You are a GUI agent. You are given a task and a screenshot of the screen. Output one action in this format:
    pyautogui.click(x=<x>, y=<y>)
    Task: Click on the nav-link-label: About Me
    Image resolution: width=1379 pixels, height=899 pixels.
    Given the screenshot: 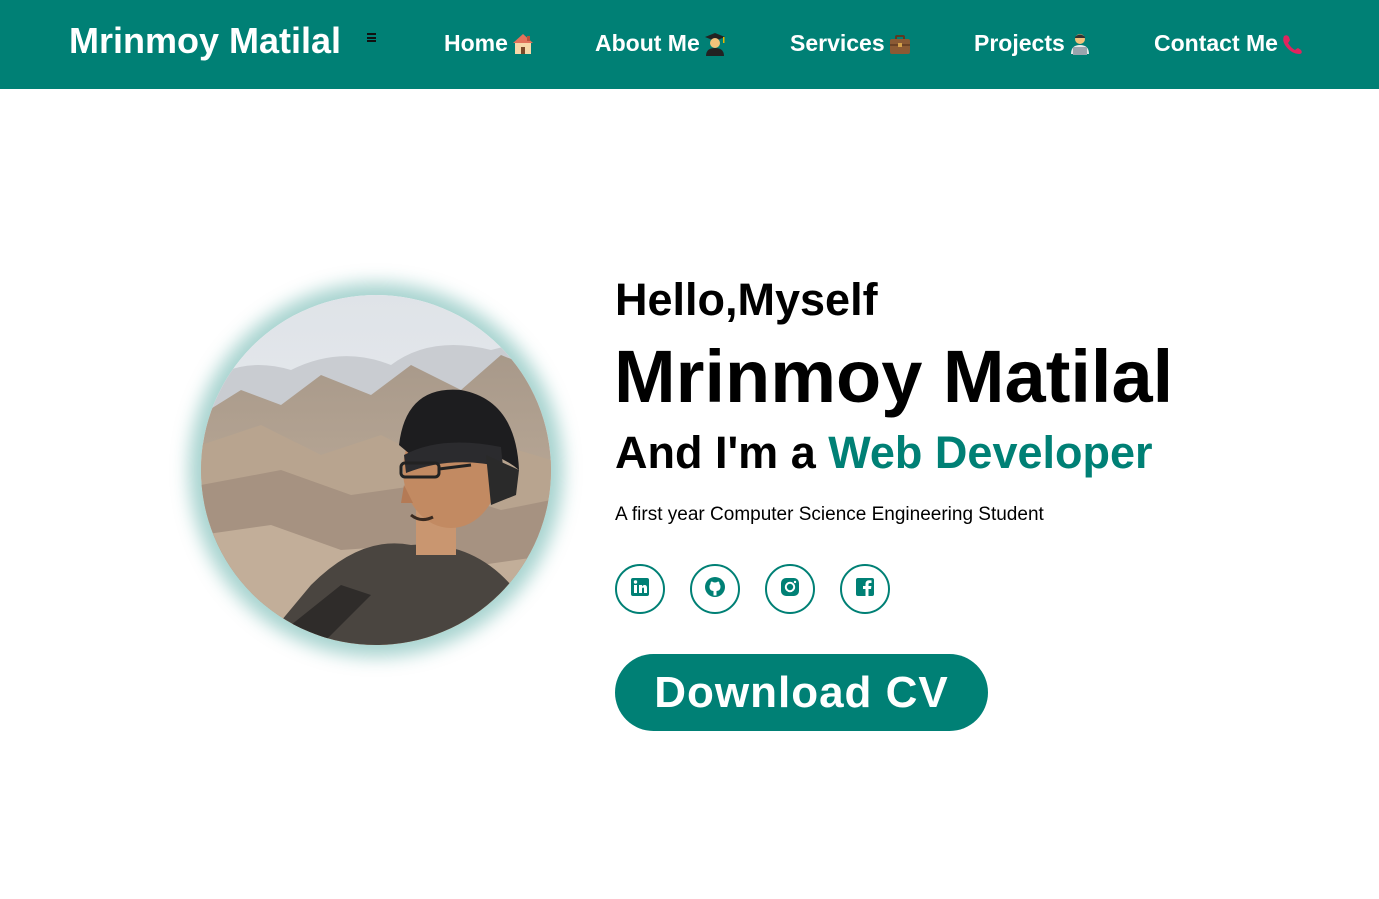 What is the action you would take?
    pyautogui.click(x=647, y=43)
    